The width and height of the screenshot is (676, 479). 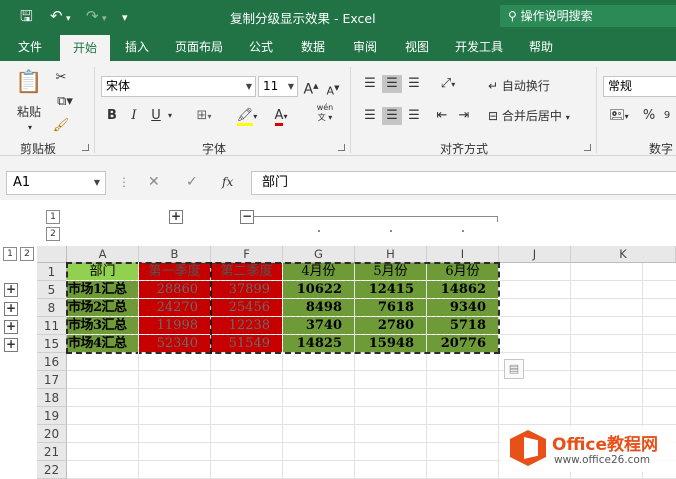 What do you see at coordinates (370, 116) in the screenshot?
I see `align-left-icon: ☰` at bounding box center [370, 116].